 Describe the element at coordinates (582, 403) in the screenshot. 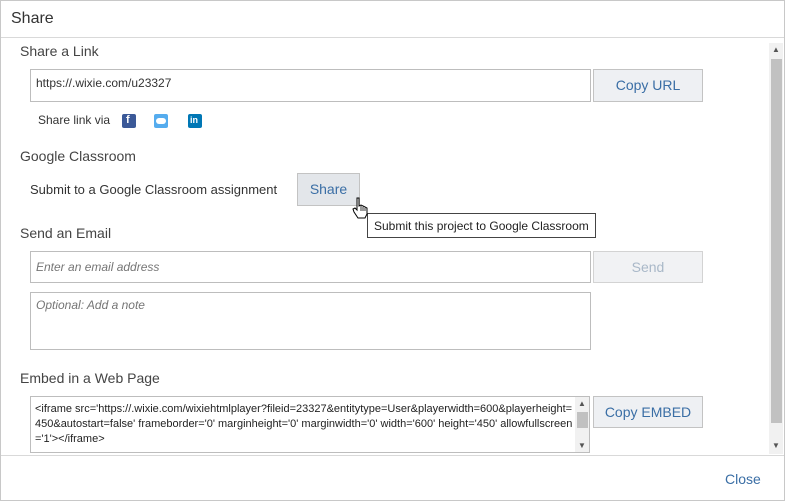

I see `embed-scroll-up-icon: ▲` at that location.